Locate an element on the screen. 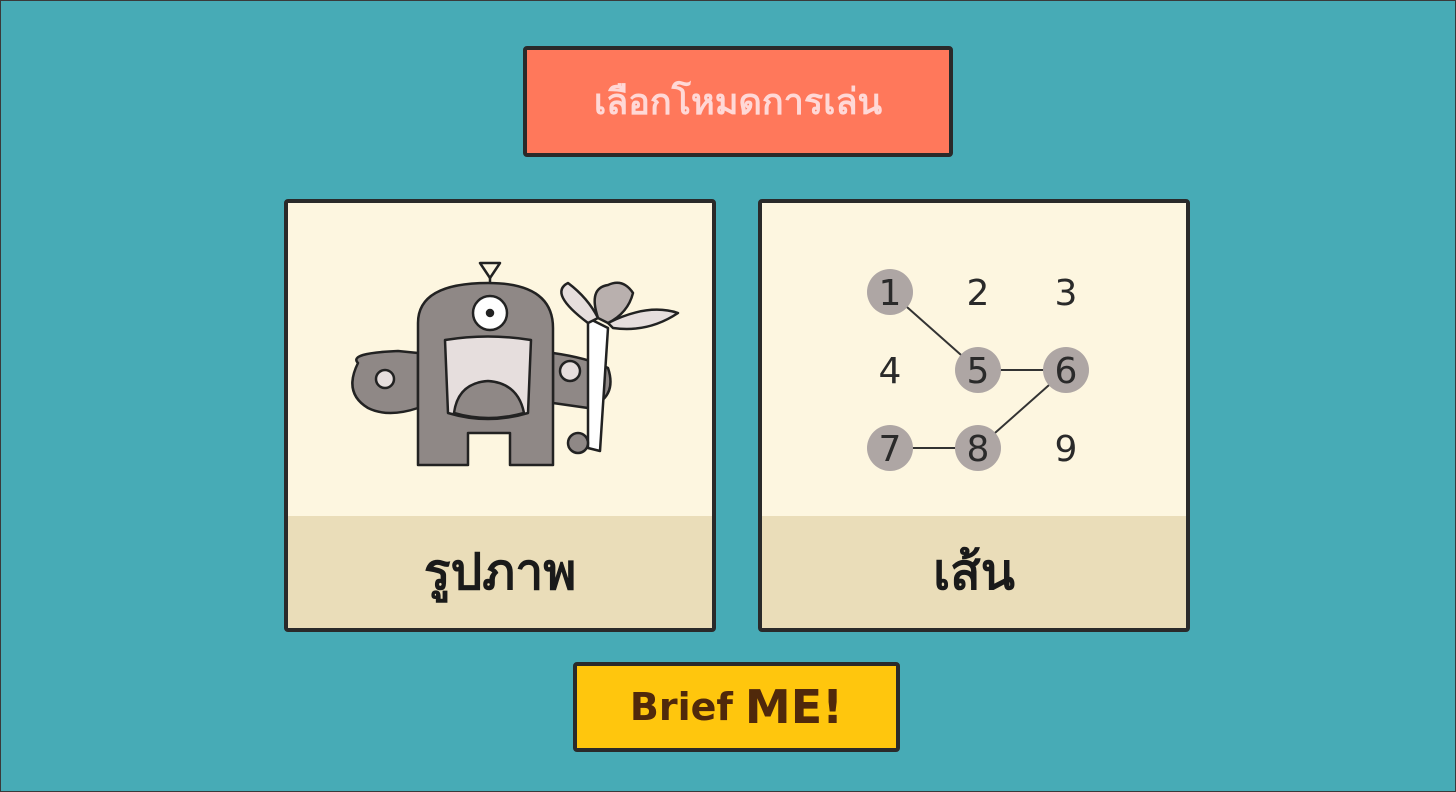 The image size is (1456, 792). pattern-grid-icon: 1 2 3 4 5 6 7 8 9 is located at coordinates (978, 370).